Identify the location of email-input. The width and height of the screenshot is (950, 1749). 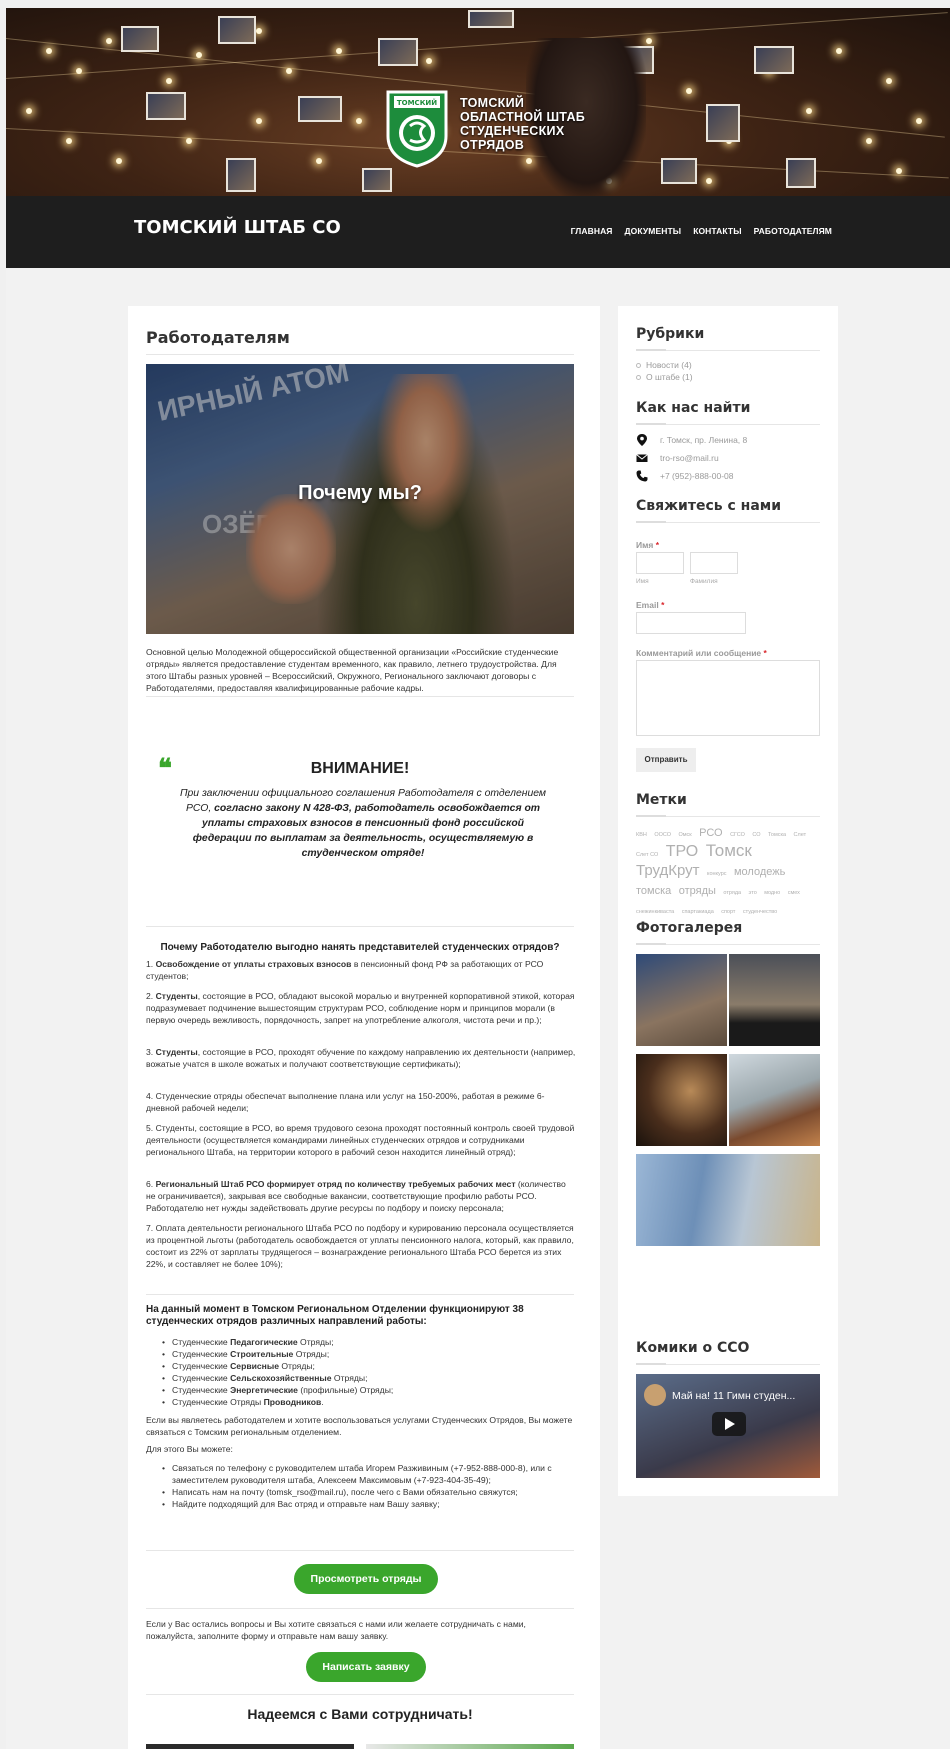
(691, 623).